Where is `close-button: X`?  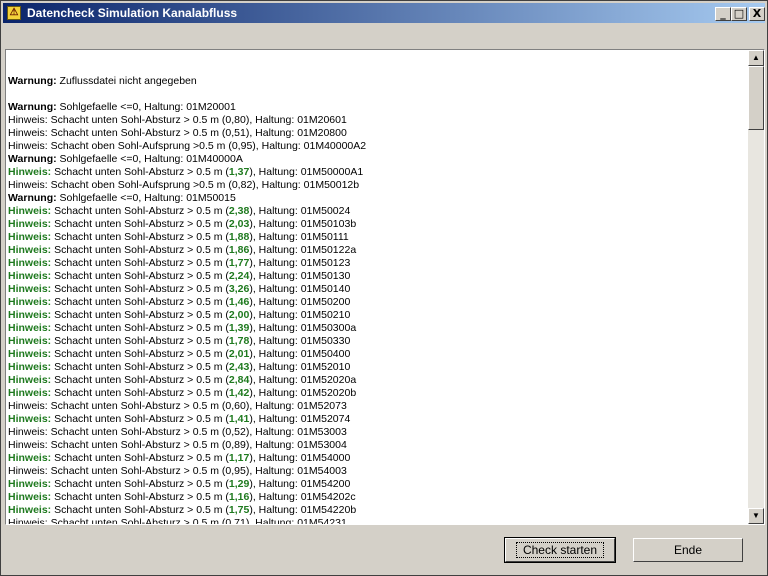 close-button: X is located at coordinates (757, 14).